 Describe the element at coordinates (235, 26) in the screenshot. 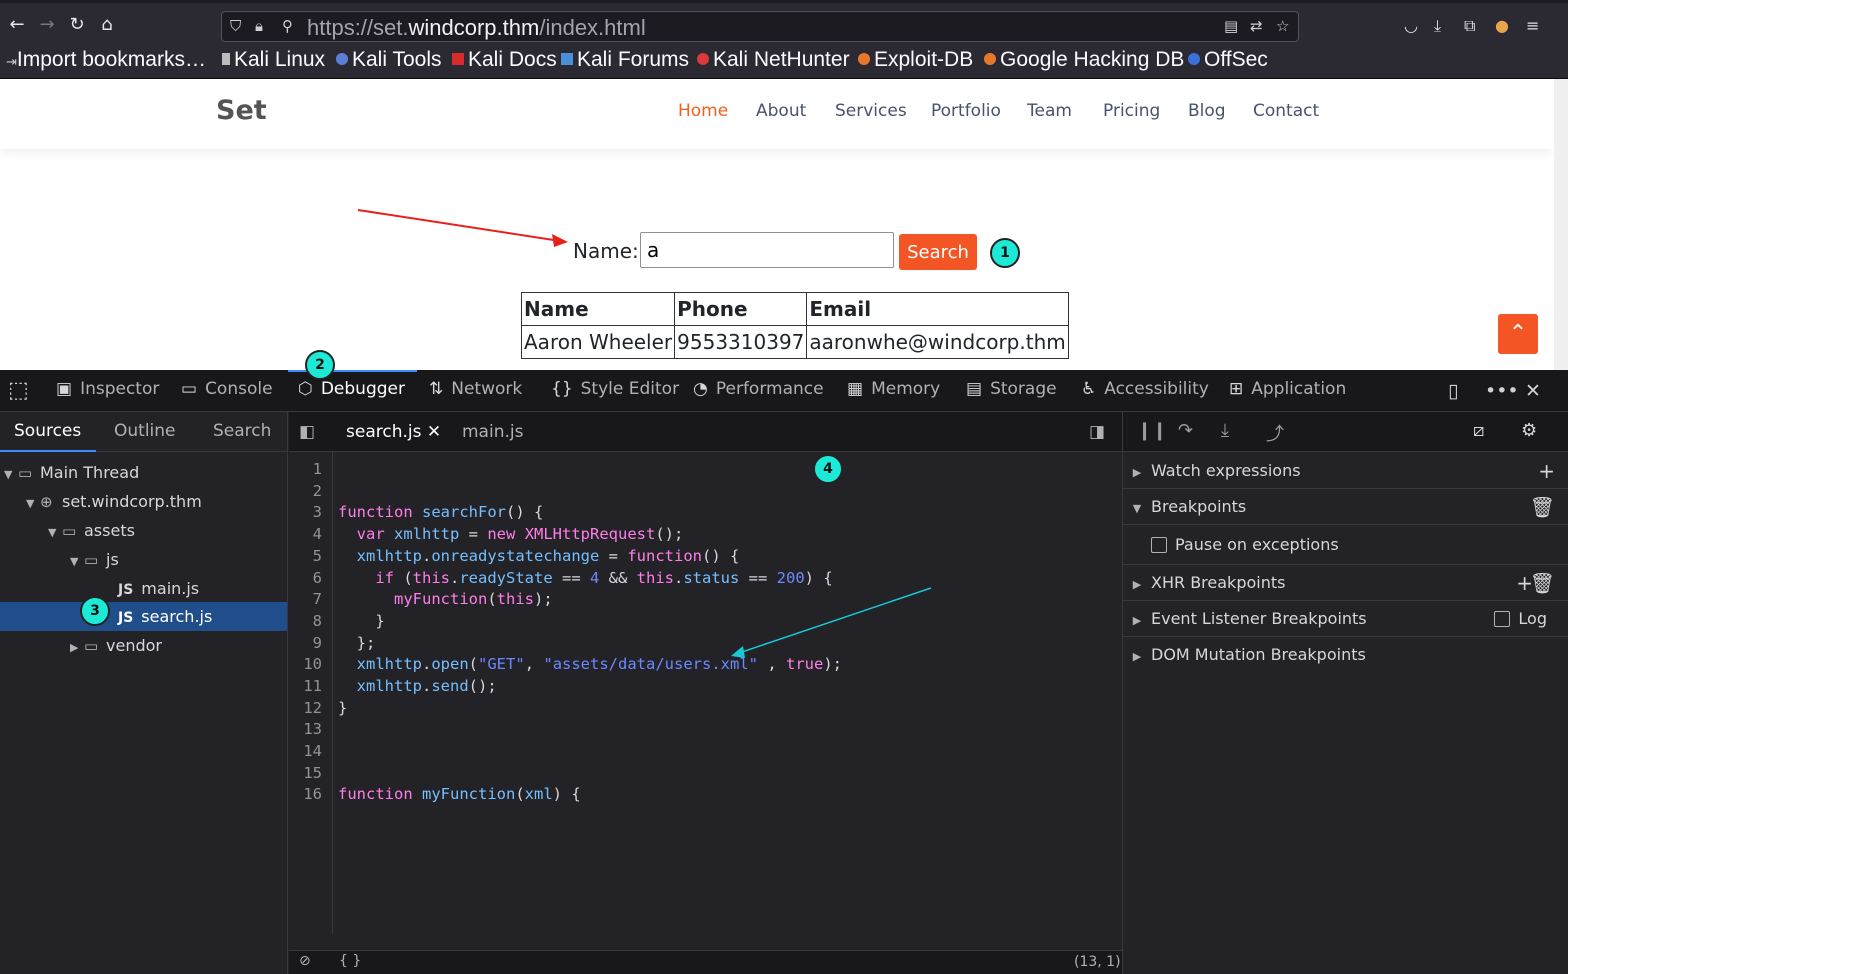

I see `shield-icon: ⛉` at that location.